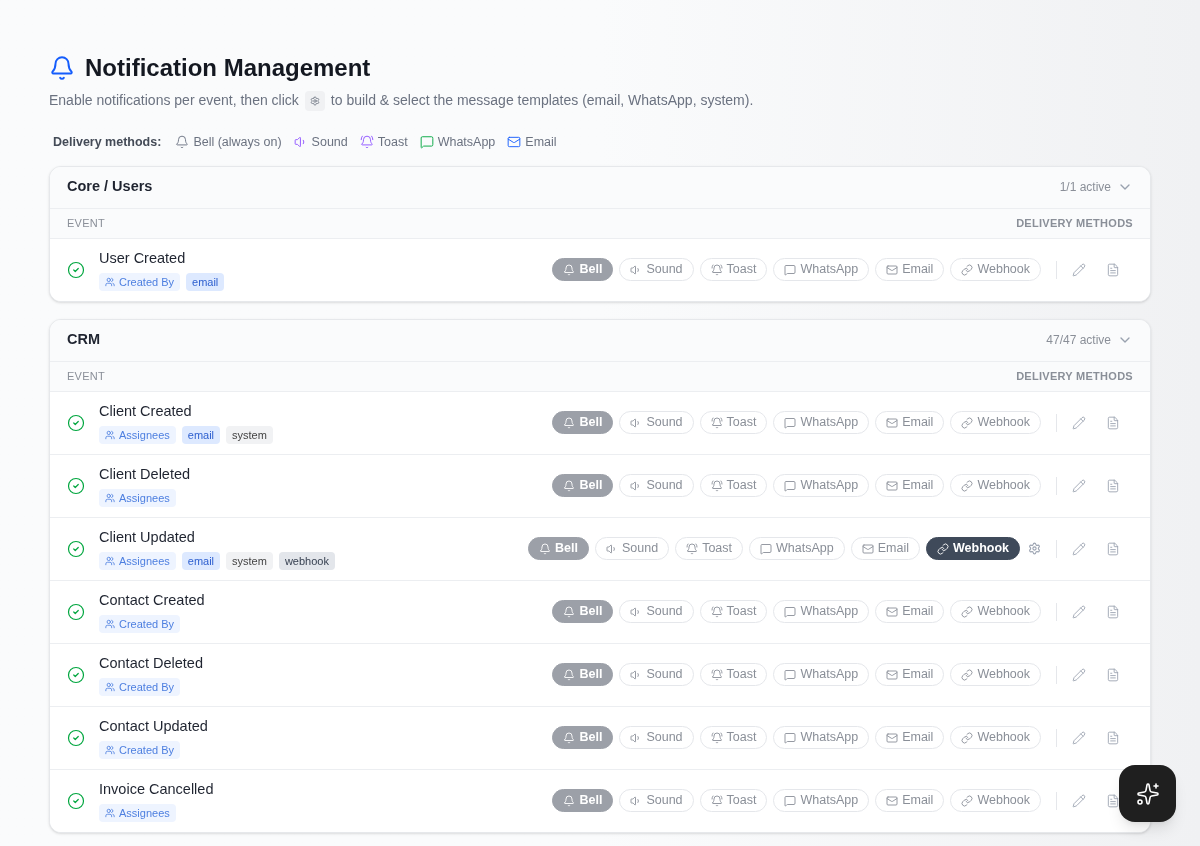 The width and height of the screenshot is (1200, 846). I want to click on audience-tag: Assignees, so click(137, 498).